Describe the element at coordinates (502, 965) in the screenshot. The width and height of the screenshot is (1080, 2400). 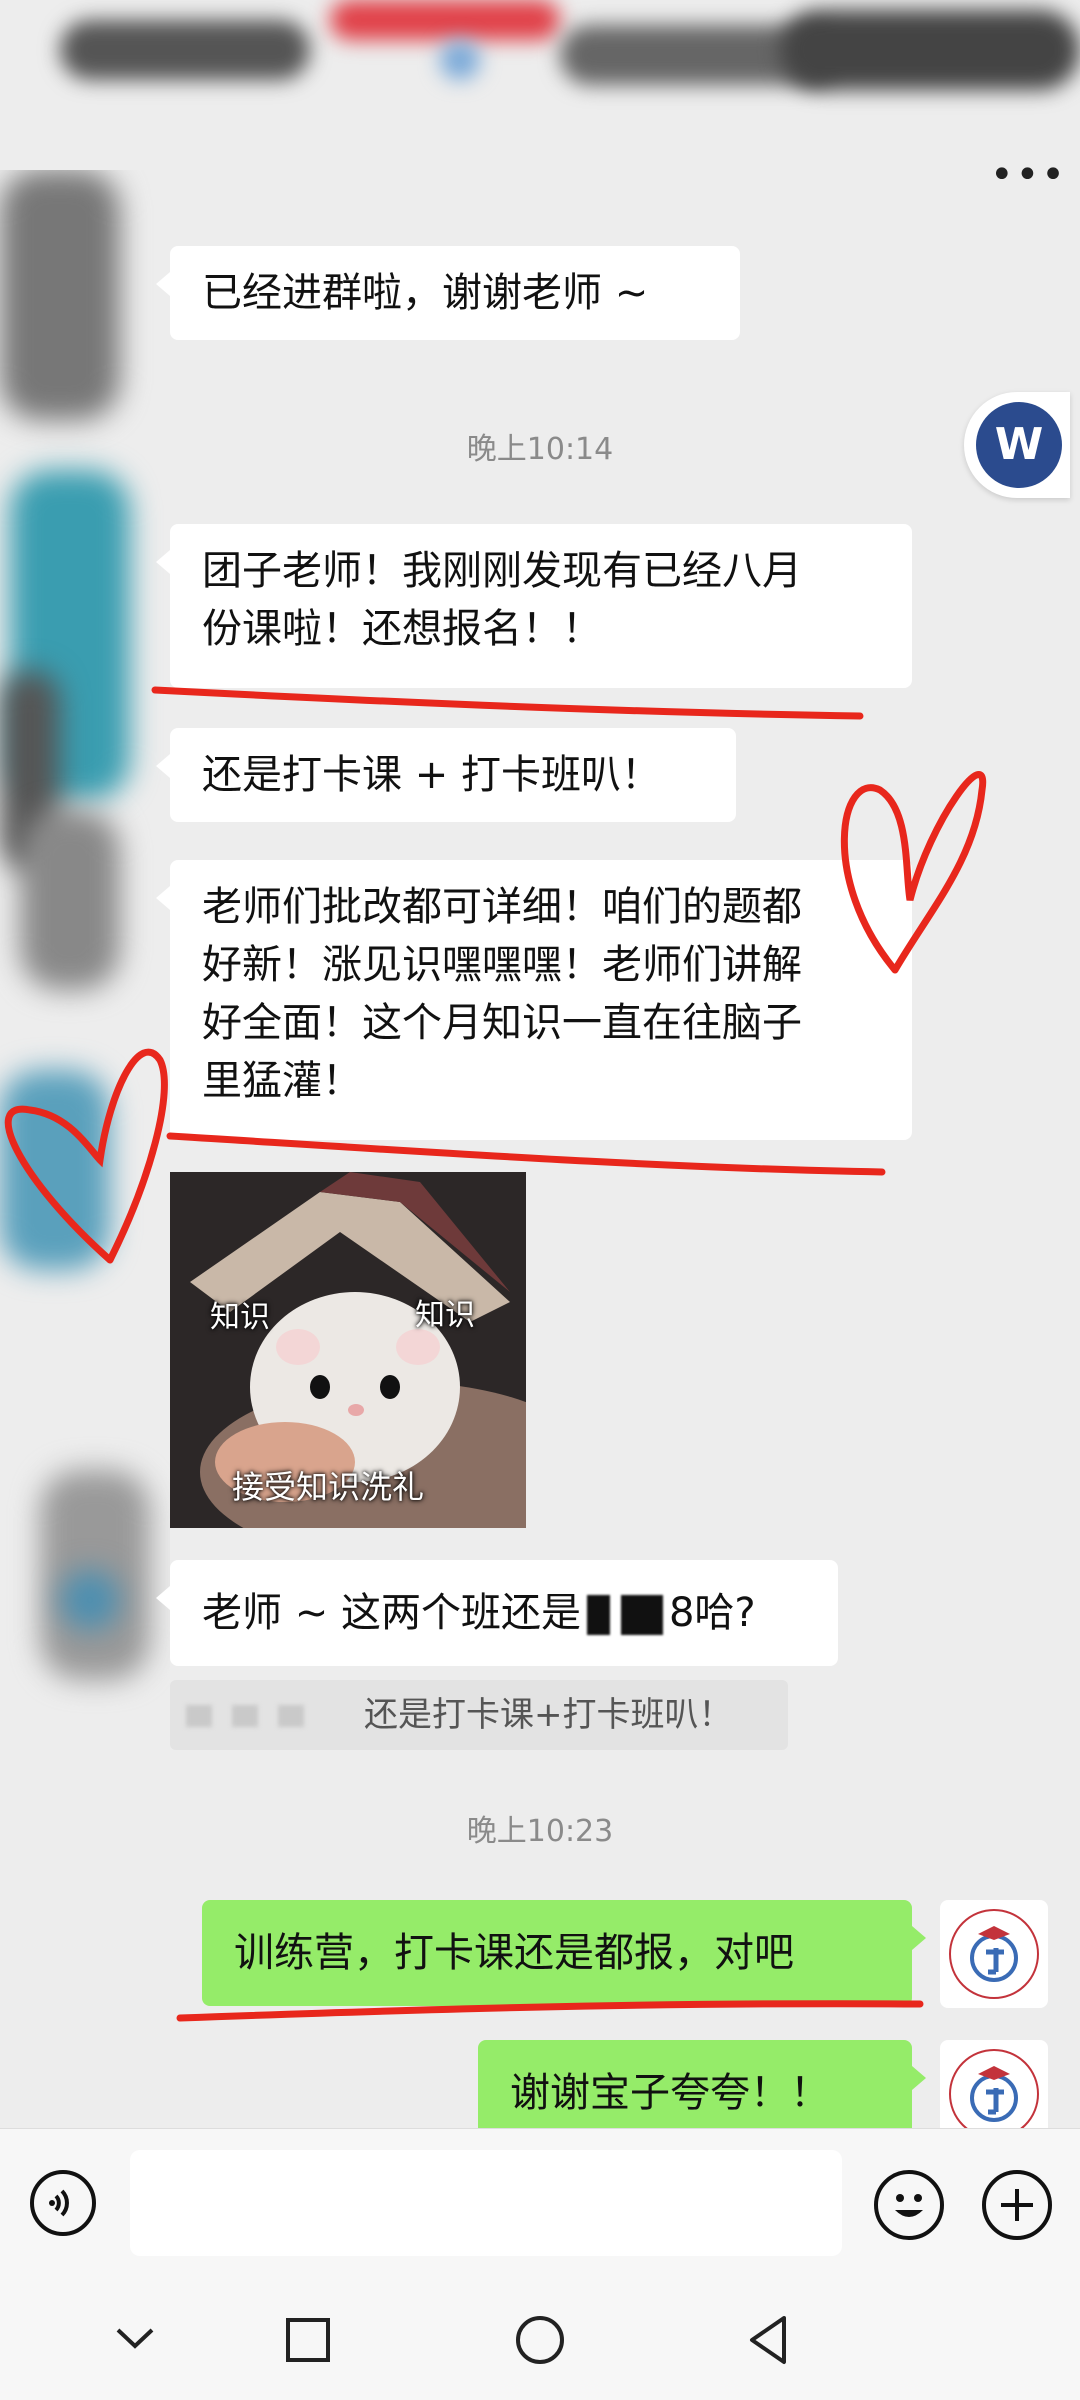
I see `message-text-line: 好新！涨见识嘿嘿嘿！老师们讲解` at that location.